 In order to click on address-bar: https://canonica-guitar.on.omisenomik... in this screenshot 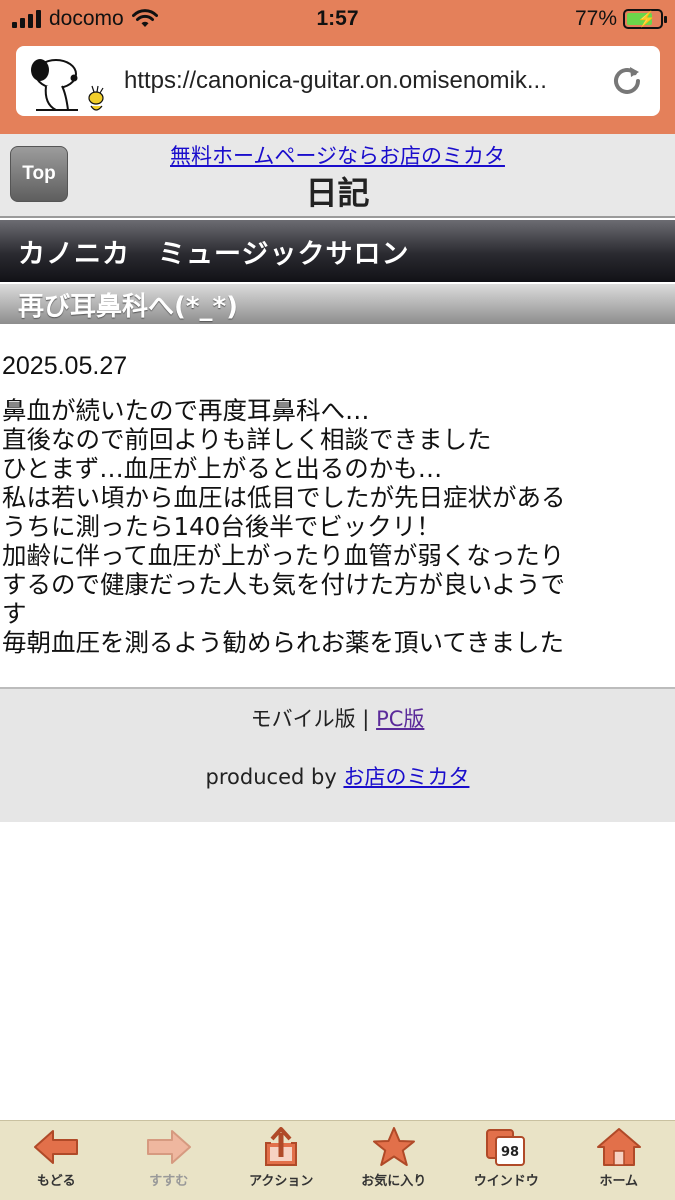, I will do `click(338, 81)`.